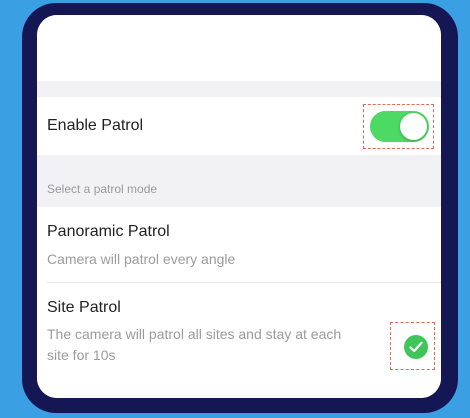 The image size is (470, 418). I want to click on enable-patrol-toggle, so click(399, 126).